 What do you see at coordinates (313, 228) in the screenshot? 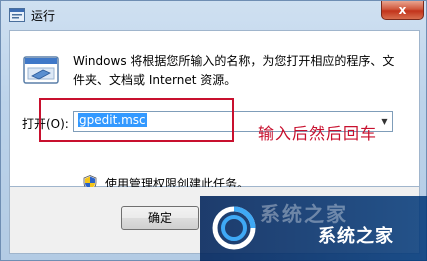
I see `watermark-banner: 系统之家 系统之家` at bounding box center [313, 228].